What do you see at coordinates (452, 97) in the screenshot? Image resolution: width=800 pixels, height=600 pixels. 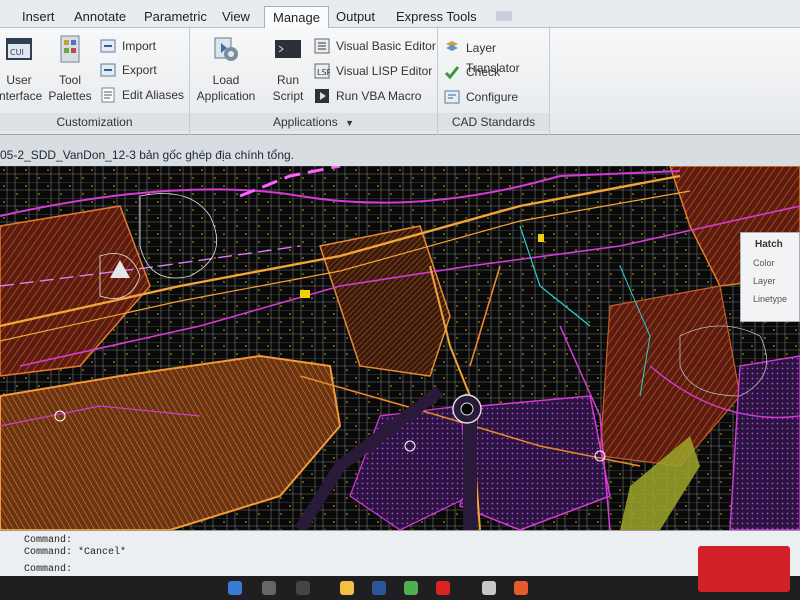 I see `configure-icon` at bounding box center [452, 97].